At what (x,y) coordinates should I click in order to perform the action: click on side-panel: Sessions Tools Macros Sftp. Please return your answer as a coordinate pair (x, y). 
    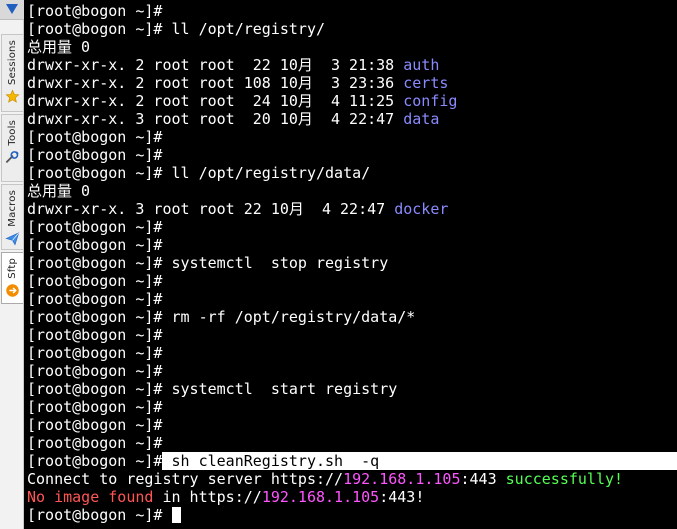
    Looking at the image, I should click on (12, 264).